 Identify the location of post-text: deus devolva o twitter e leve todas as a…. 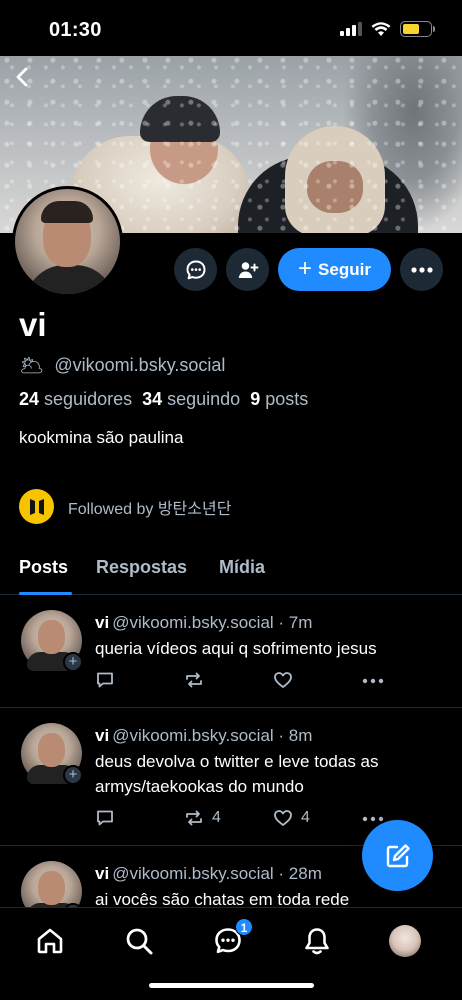
(237, 774).